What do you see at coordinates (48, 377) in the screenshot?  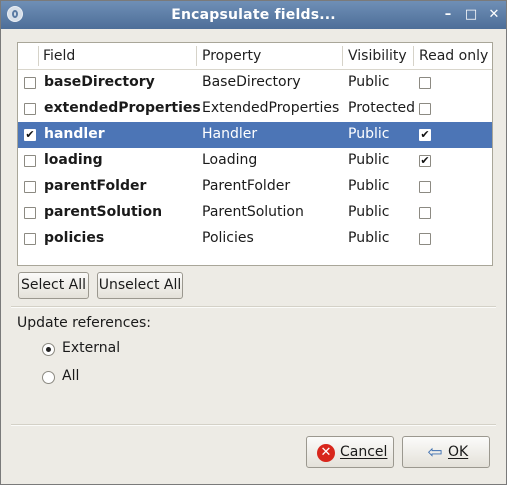 I see `radio-all` at bounding box center [48, 377].